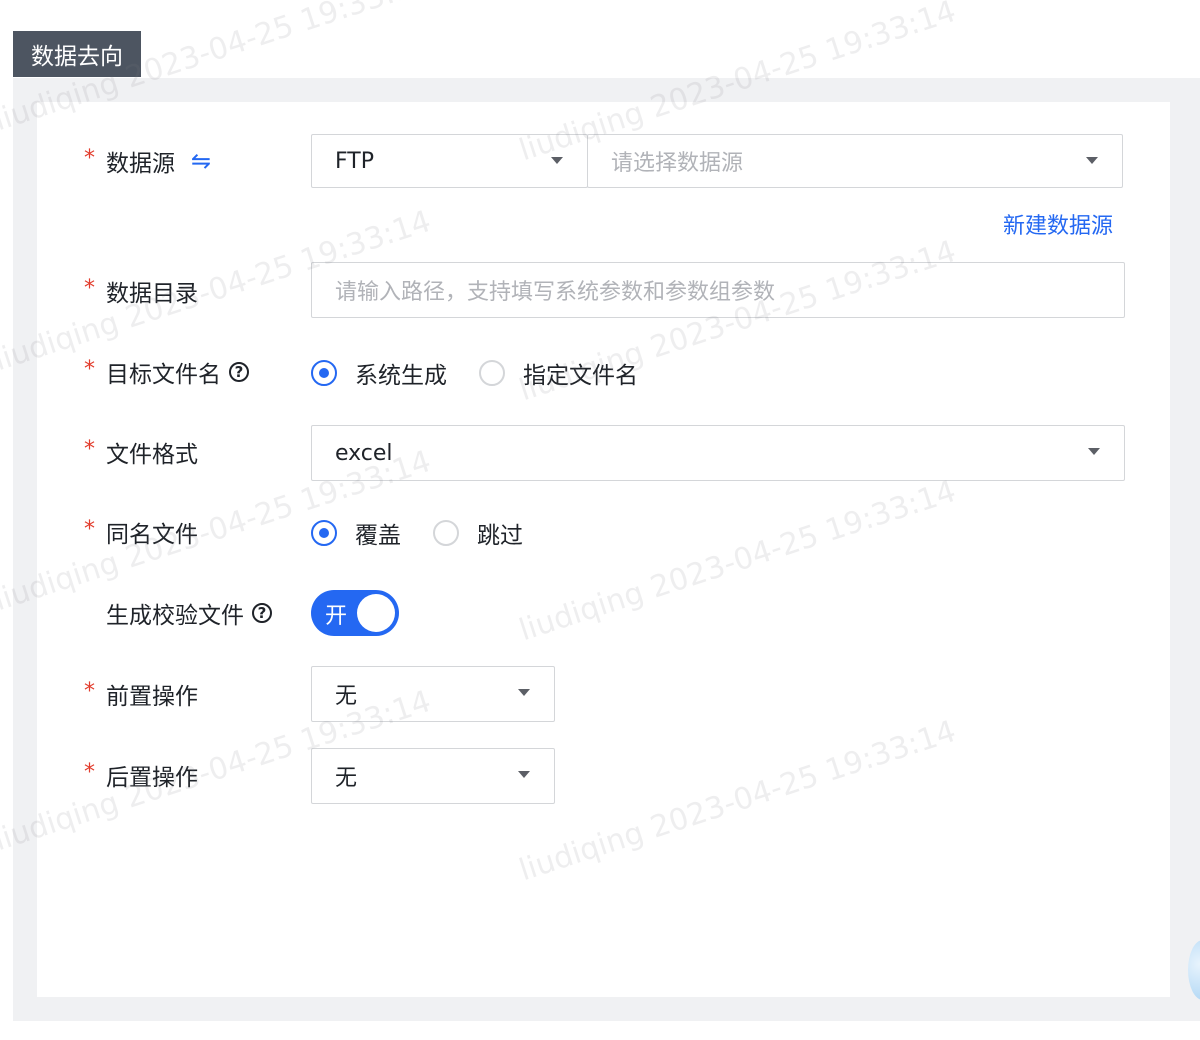  Describe the element at coordinates (555, 292) in the screenshot. I see `directory-placeholder: 请输入路径，支持填写系统参数和参数组参数` at that location.